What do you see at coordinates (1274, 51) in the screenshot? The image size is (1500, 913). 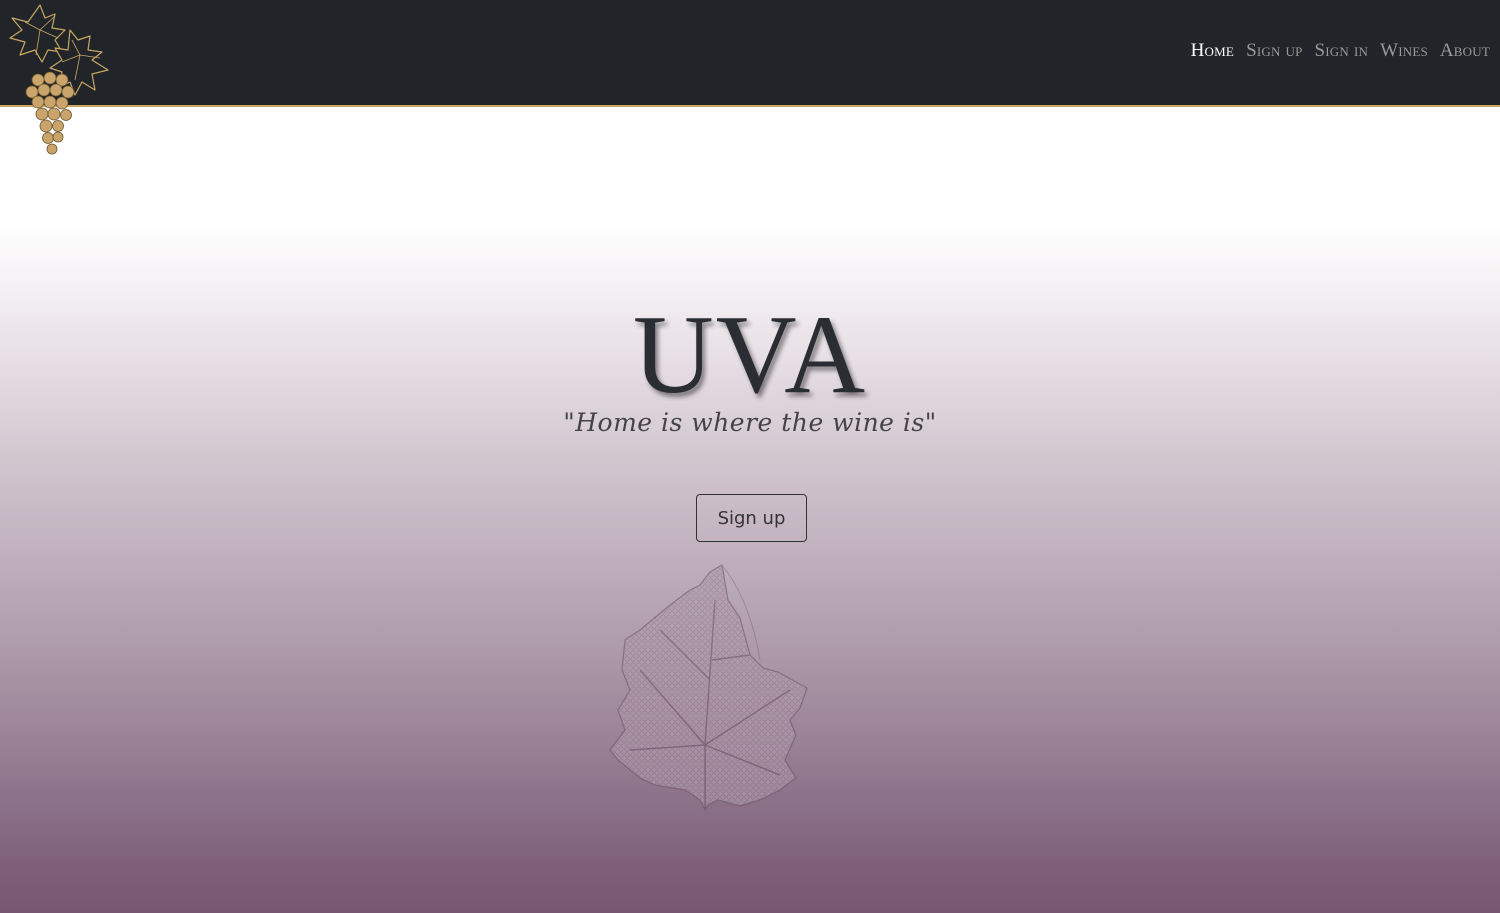 I see `nav-item-sign-up: Sign up` at bounding box center [1274, 51].